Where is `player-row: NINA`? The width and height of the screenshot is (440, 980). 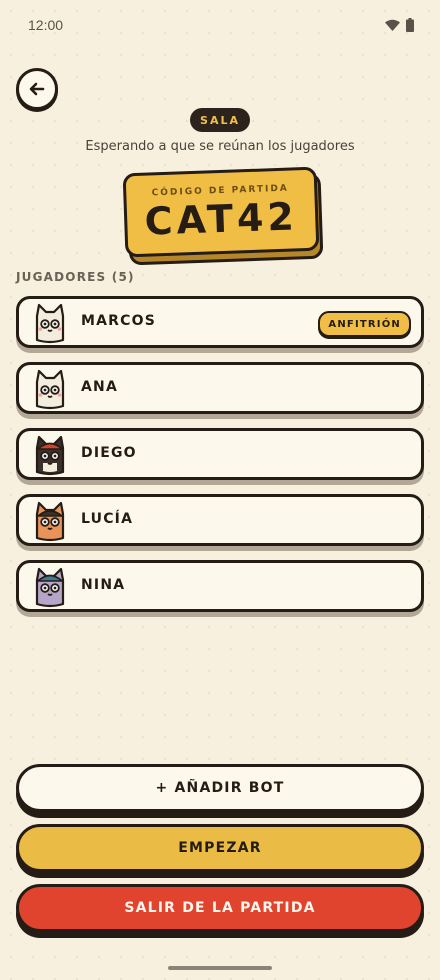
player-row: NINA is located at coordinates (220, 586).